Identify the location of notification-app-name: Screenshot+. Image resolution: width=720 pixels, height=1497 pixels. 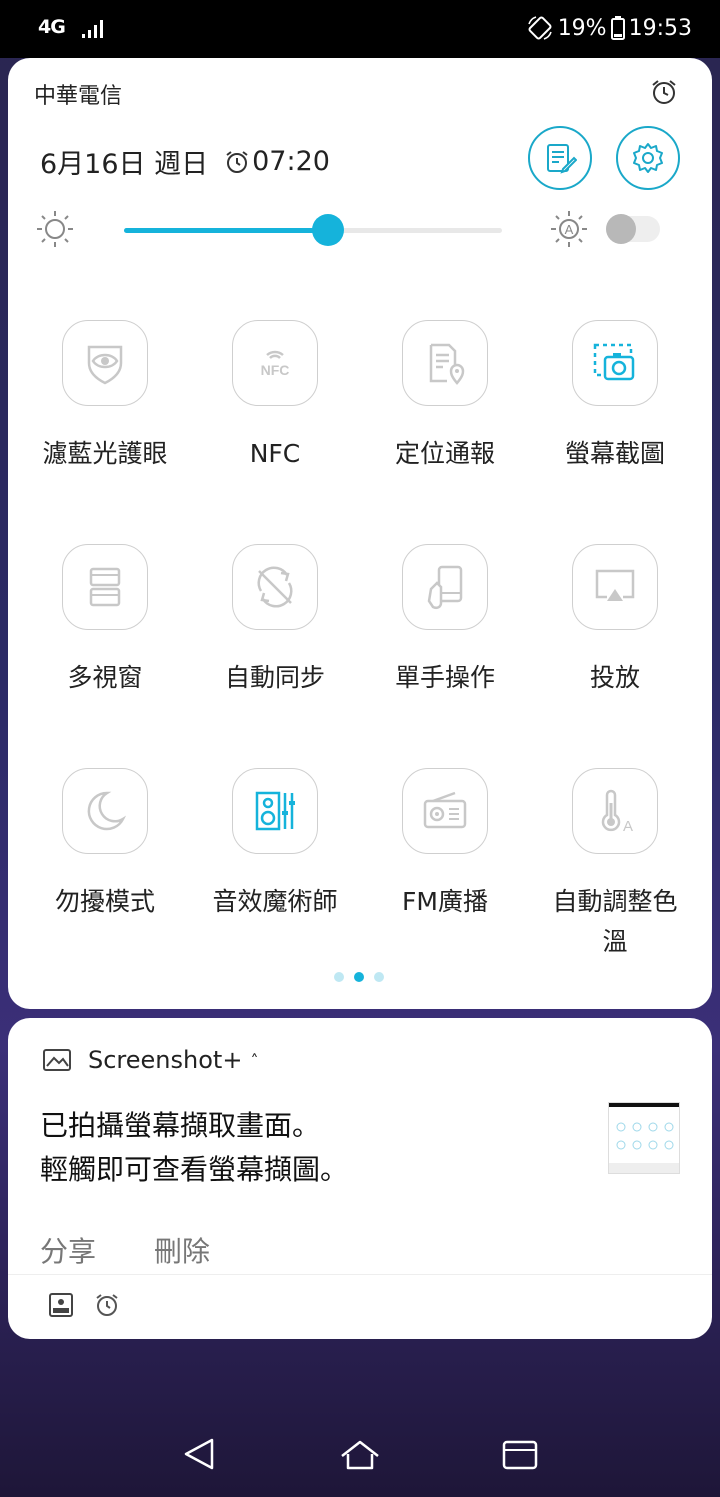
(165, 1060).